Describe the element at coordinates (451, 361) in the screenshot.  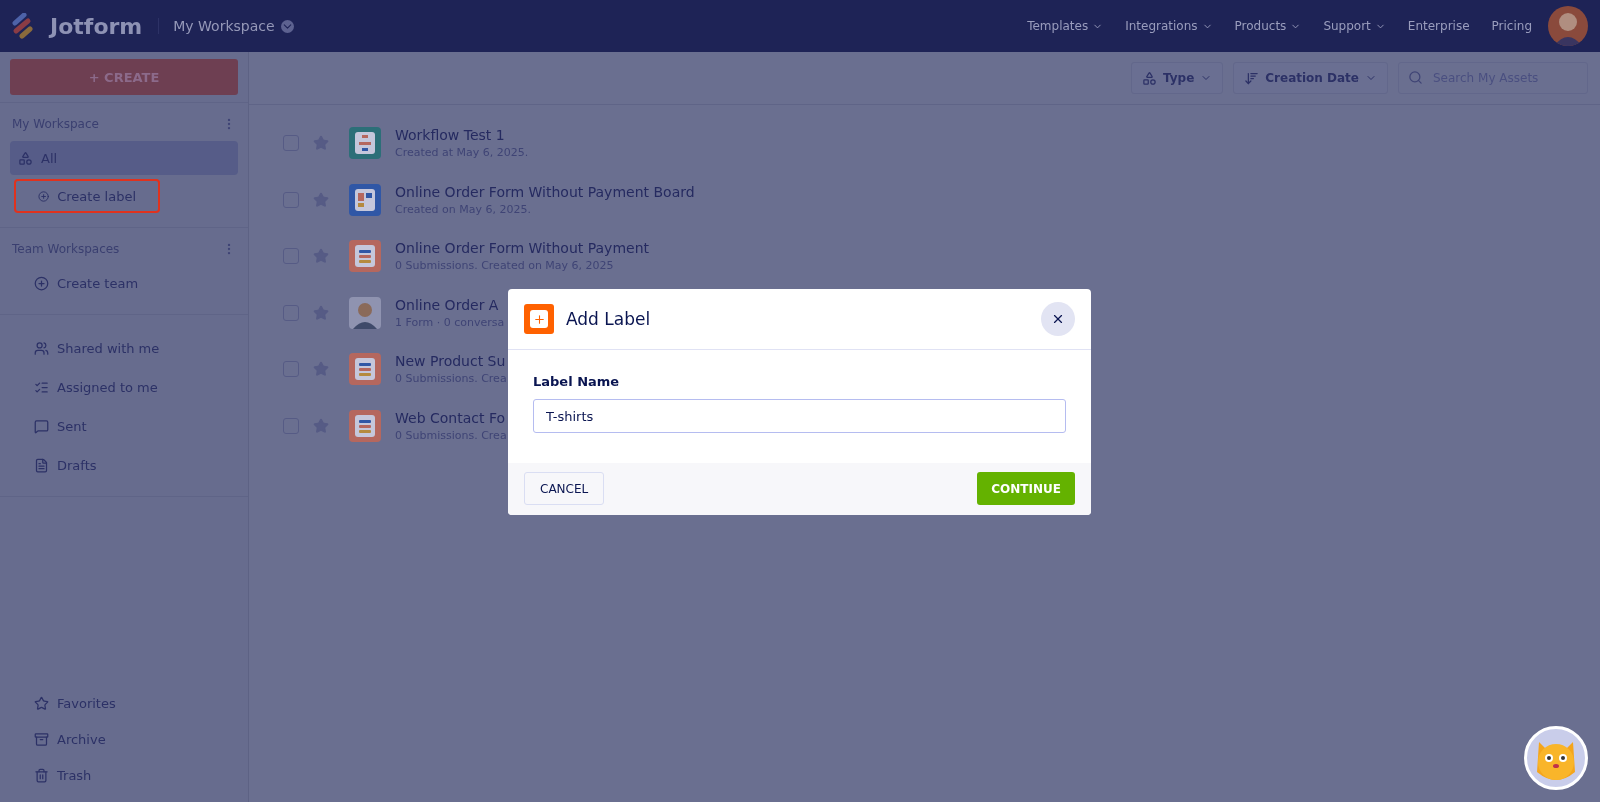
I see `asset-title: New Product Su` at that location.